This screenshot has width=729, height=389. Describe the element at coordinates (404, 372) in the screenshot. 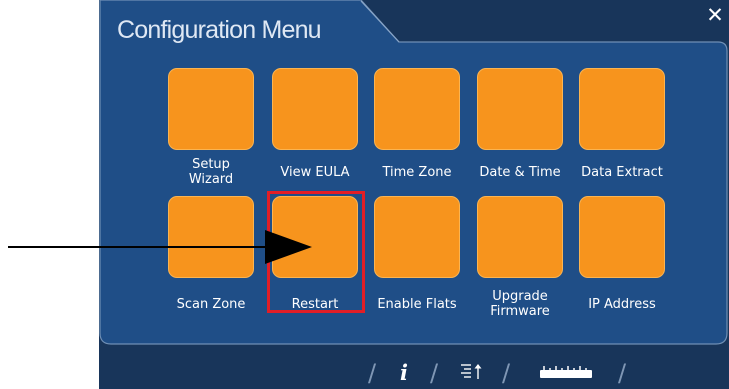

I see `info-icon: i` at that location.